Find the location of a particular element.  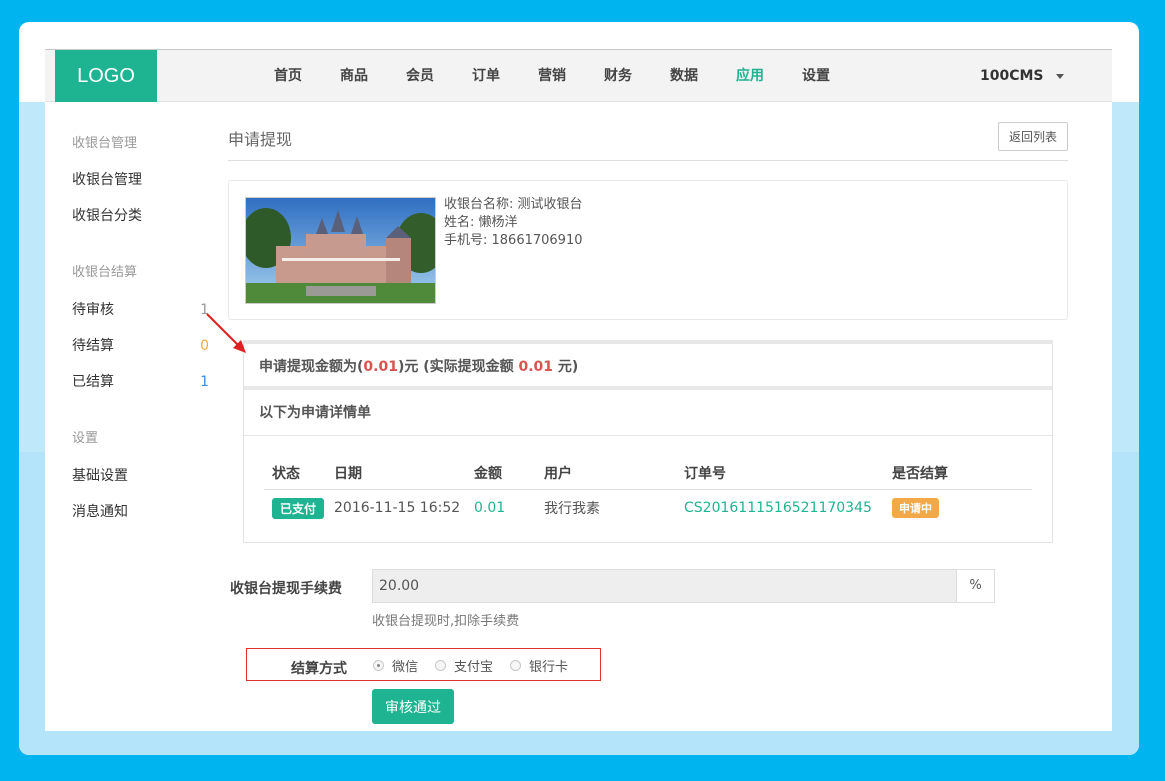

amount-prefix: 申请提现金额为( is located at coordinates (311, 367).